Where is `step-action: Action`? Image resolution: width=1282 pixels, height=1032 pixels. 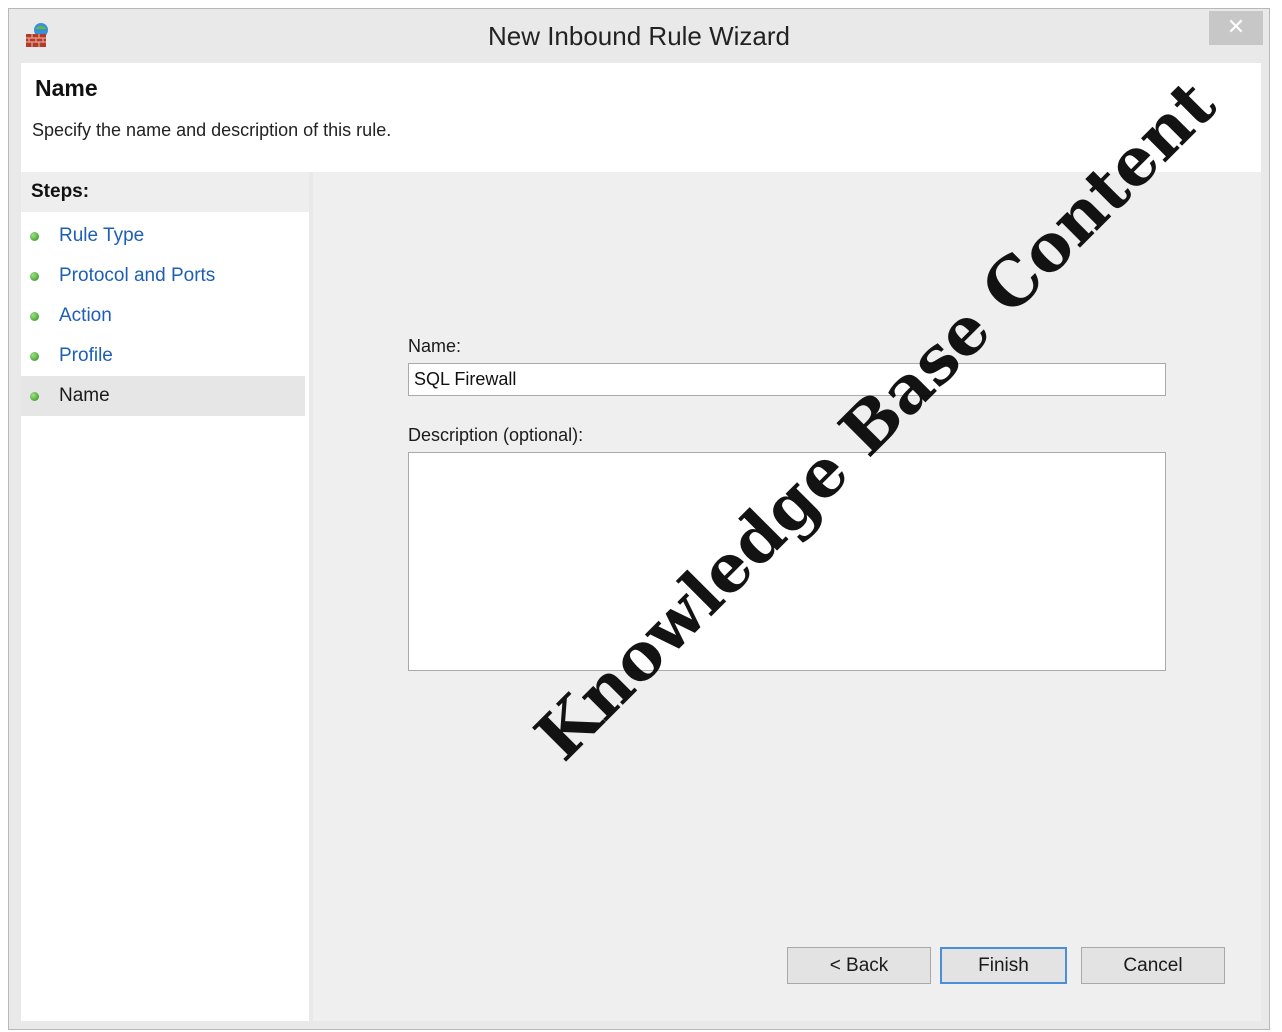
step-action: Action is located at coordinates (163, 316).